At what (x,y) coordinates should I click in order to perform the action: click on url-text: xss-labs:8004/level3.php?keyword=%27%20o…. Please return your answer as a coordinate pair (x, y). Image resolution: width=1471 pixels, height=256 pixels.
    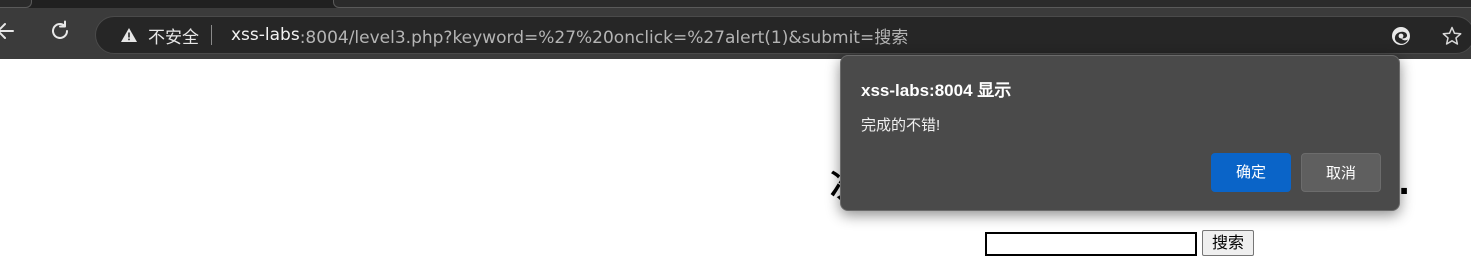
    Looking at the image, I should click on (569, 35).